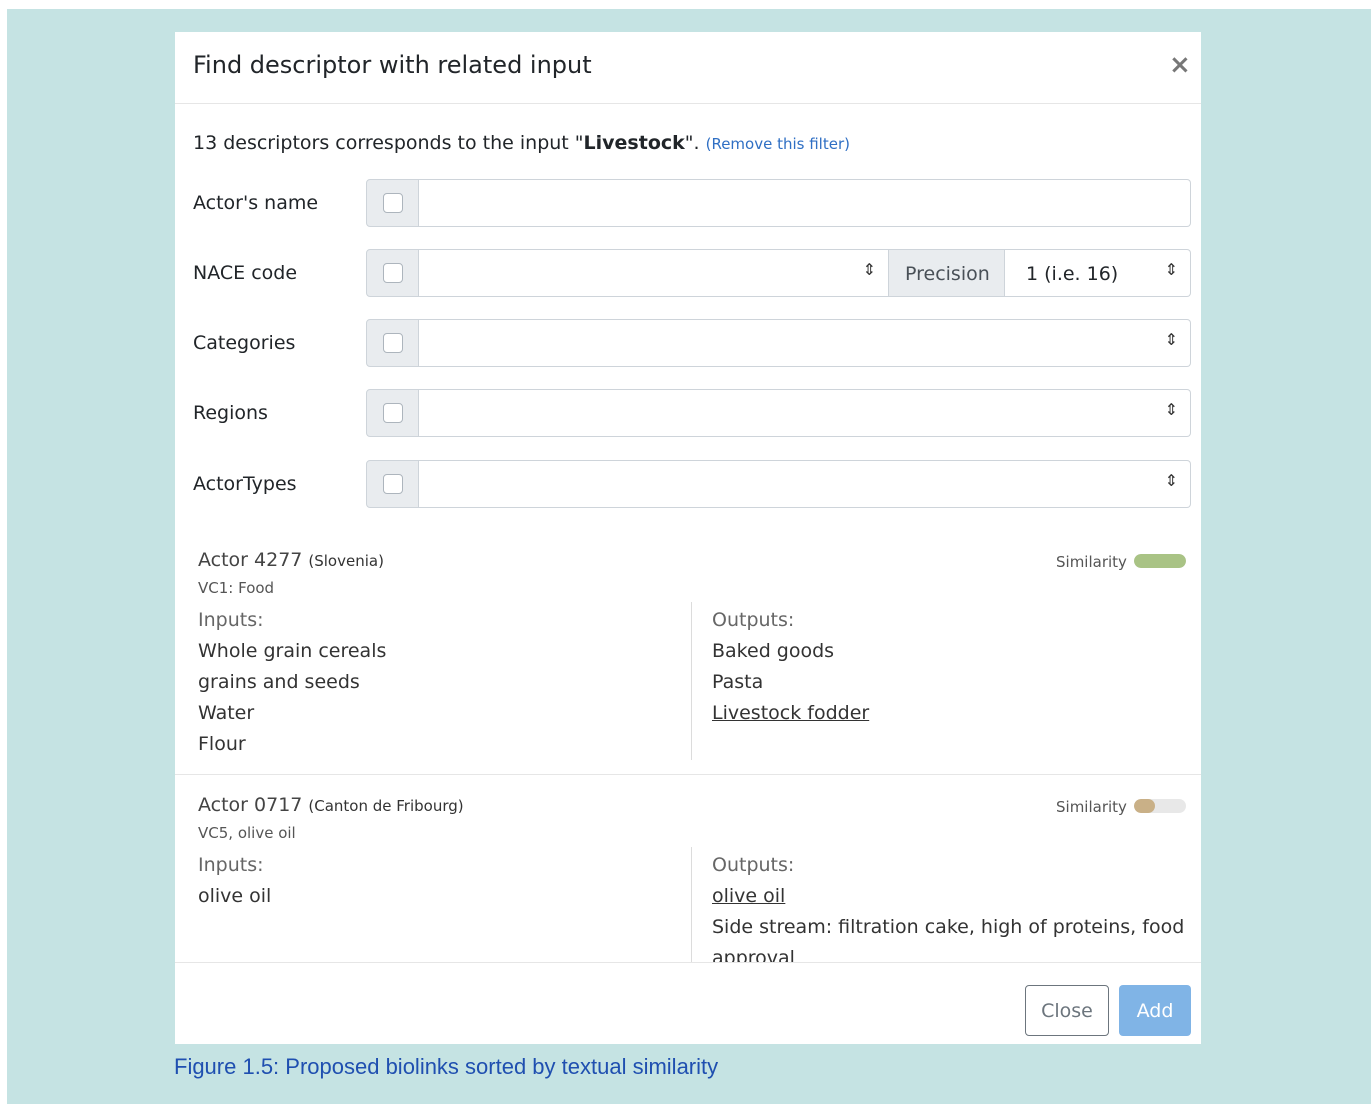  I want to click on actor-types-row: ActorTypes ⇕, so click(688, 485).